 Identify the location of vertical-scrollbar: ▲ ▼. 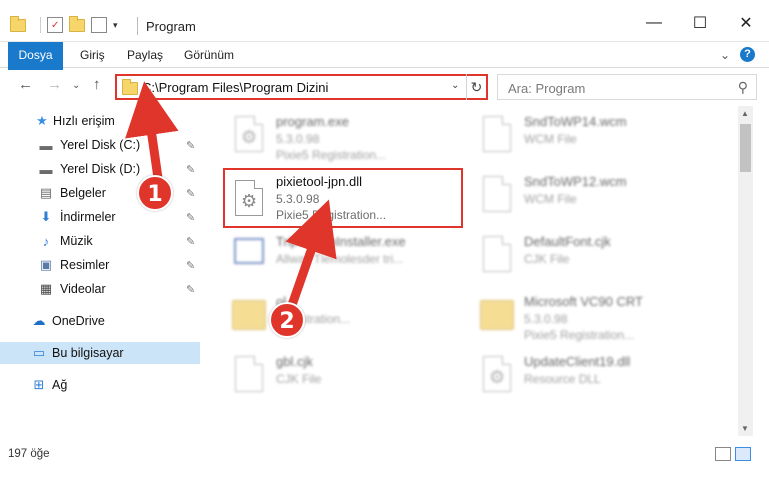
(745, 271).